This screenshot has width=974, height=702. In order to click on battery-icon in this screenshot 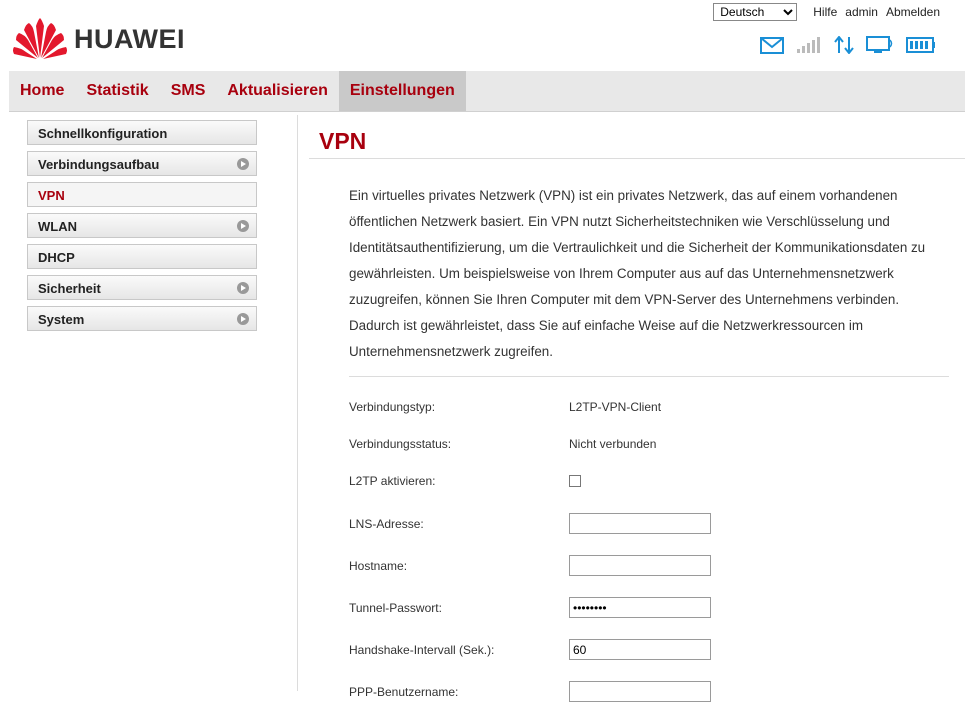, I will do `click(920, 45)`.